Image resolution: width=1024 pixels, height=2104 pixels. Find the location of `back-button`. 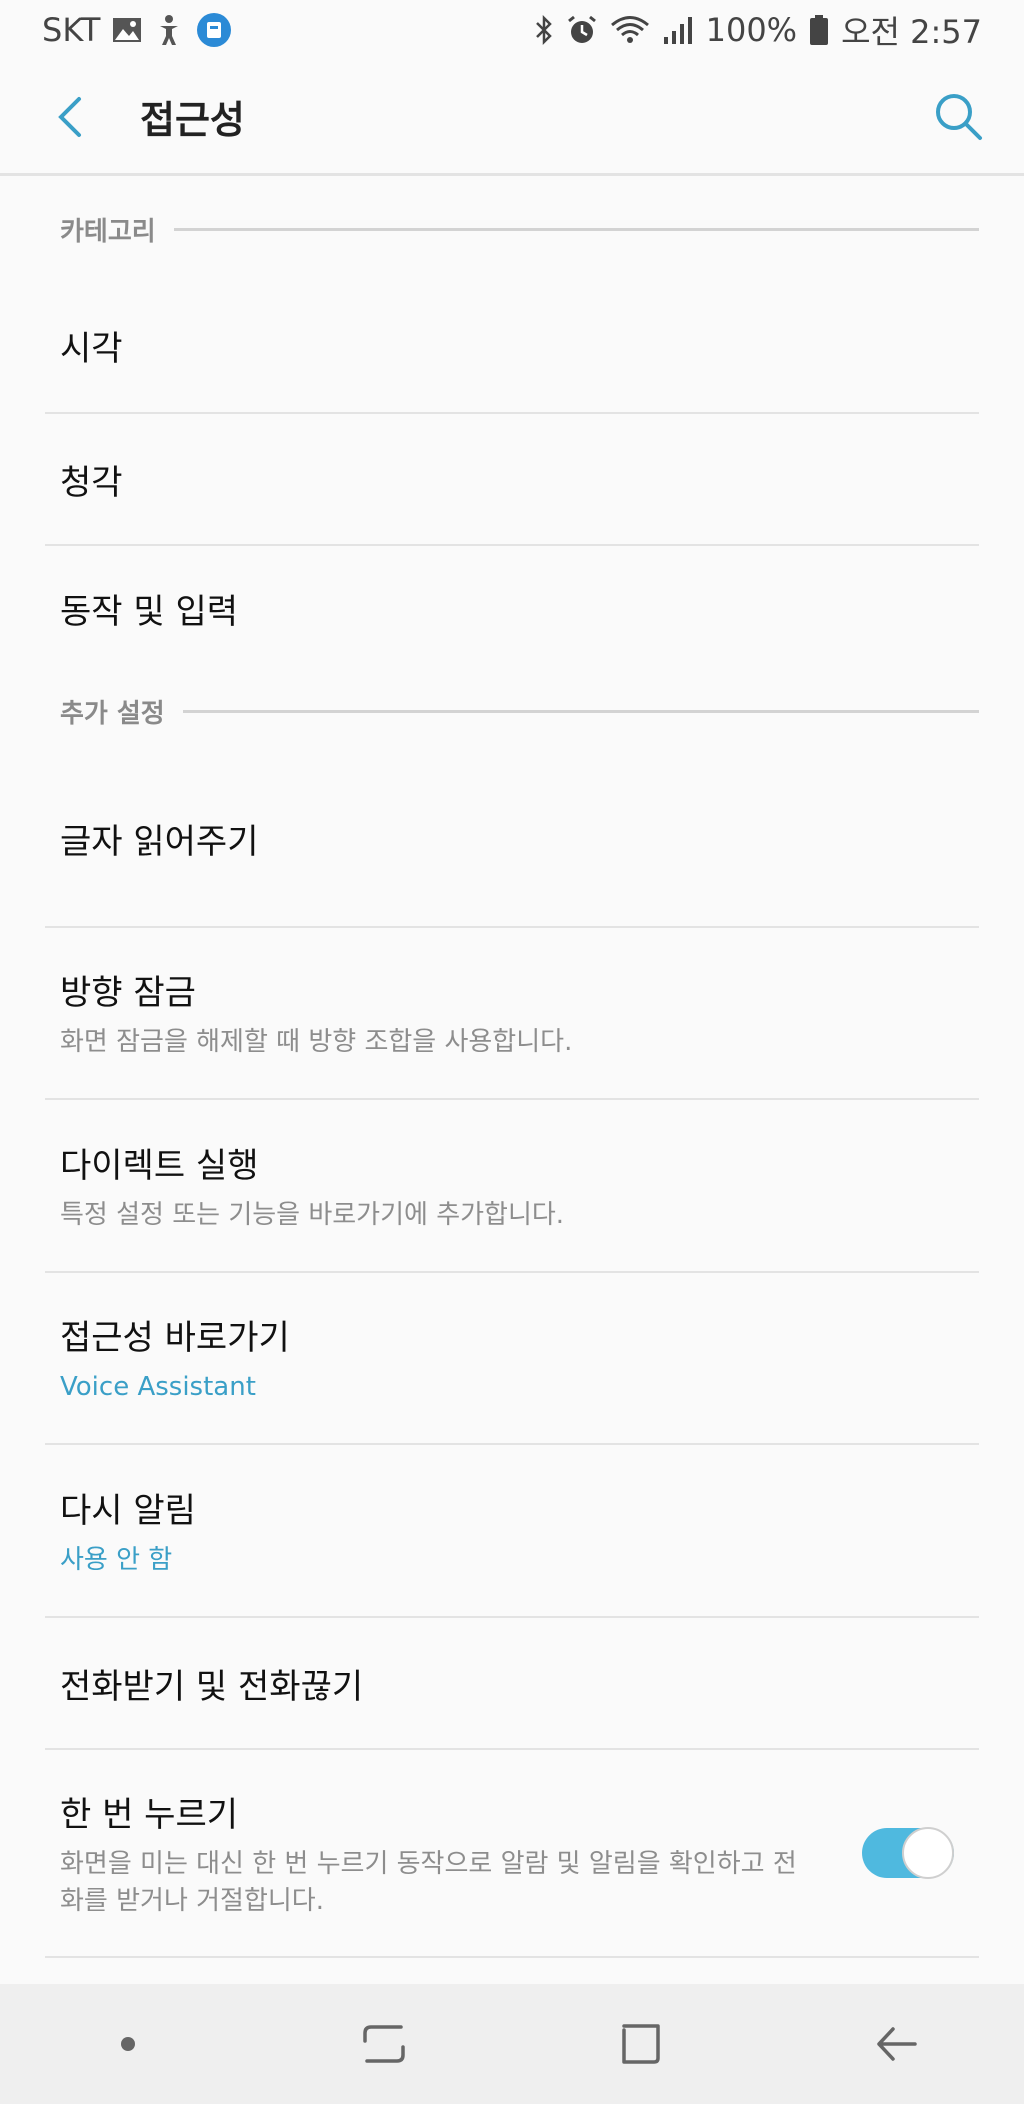

back-button is located at coordinates (69, 117).